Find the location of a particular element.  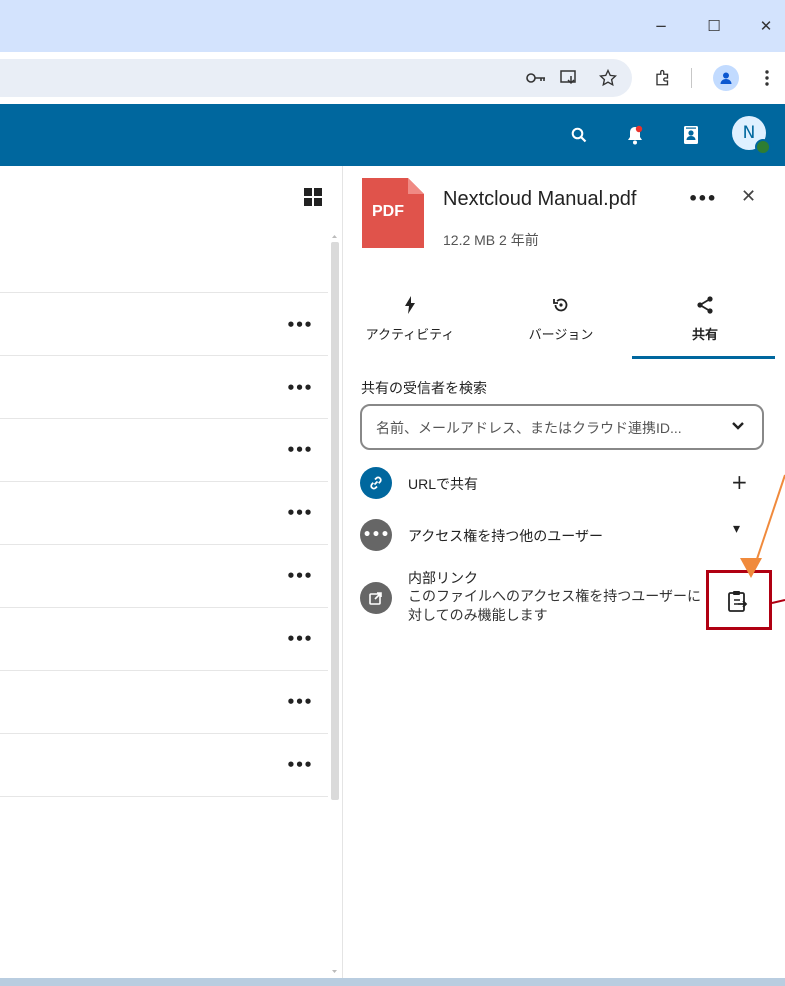

internal-link-row is located at coordinates (380, 598).